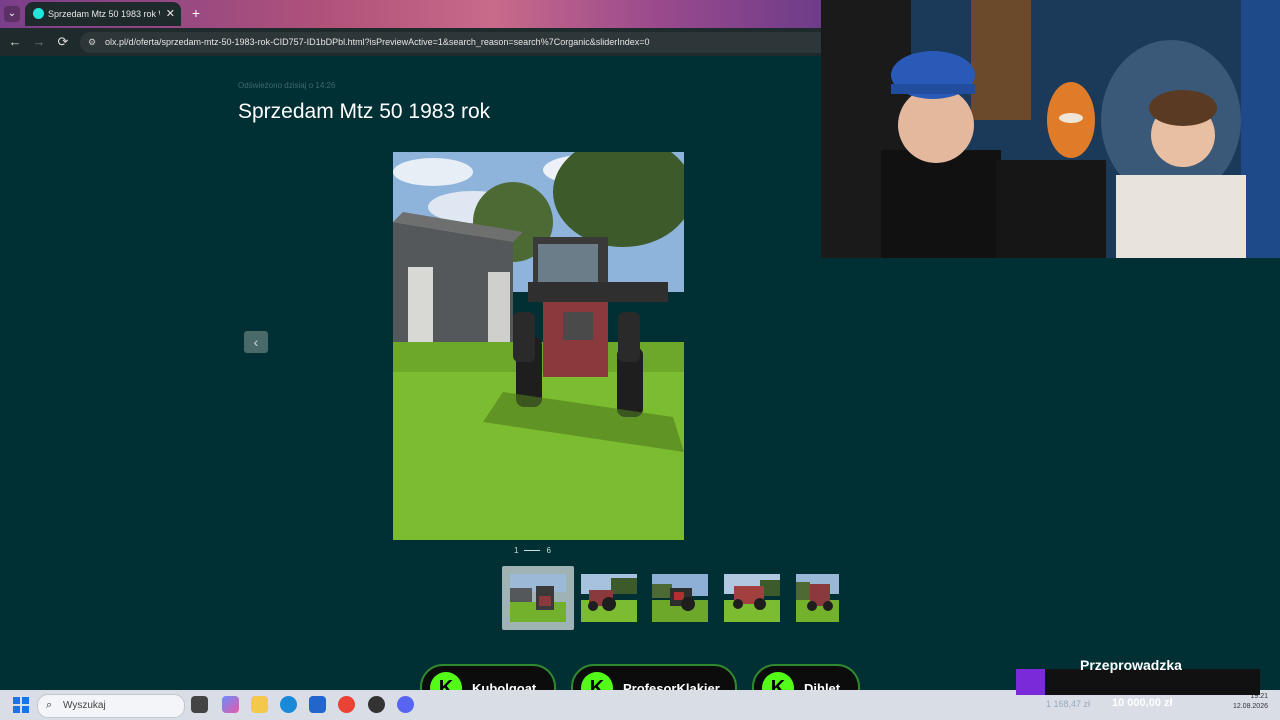 This screenshot has width=1280, height=720. I want to click on new-tab-button: +, so click(196, 13).